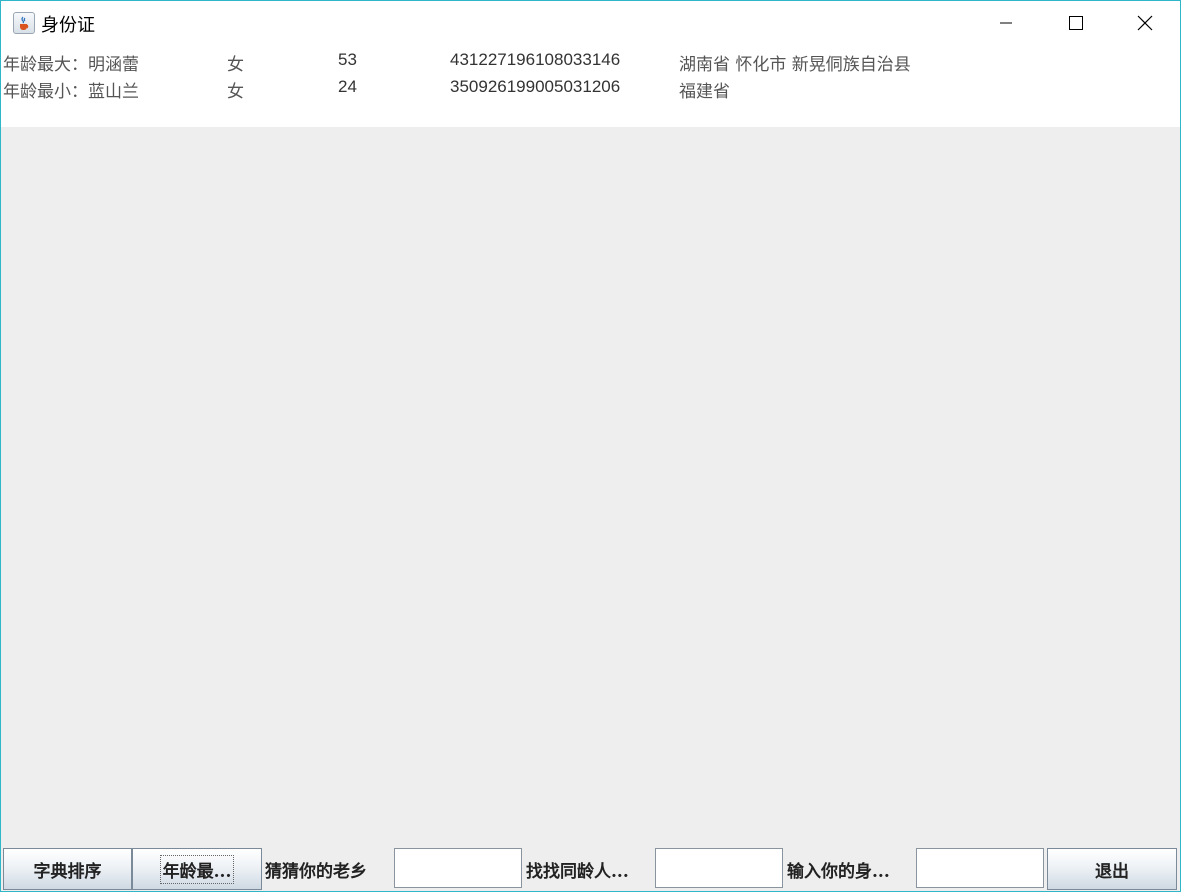  I want to click on result-row-youngest: 年龄最小：蓝山兰 女 24 350926199005031206 福建省, so click(590, 88).